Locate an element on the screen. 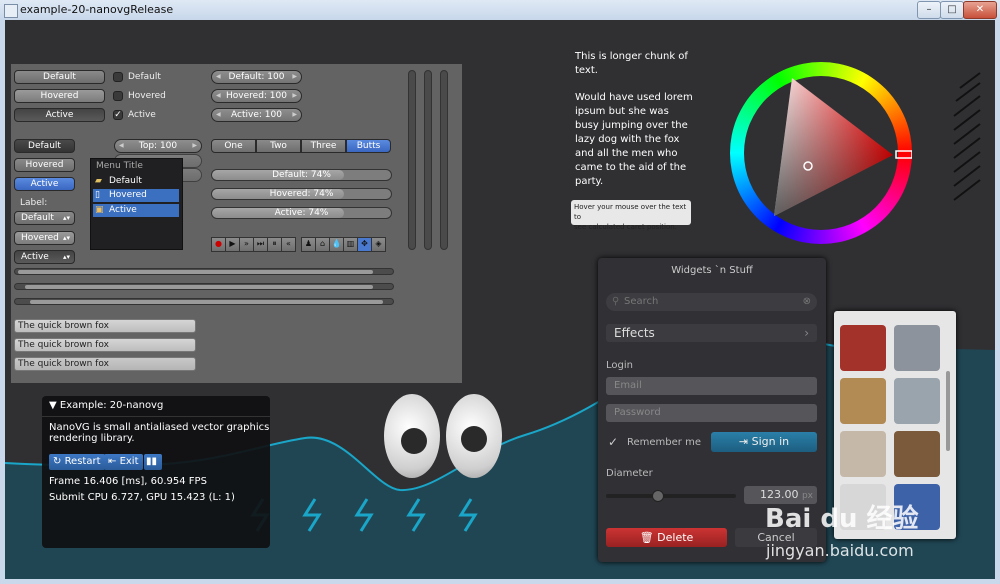 This screenshot has width=1000, height=584. close-button: ✕ is located at coordinates (980, 10).